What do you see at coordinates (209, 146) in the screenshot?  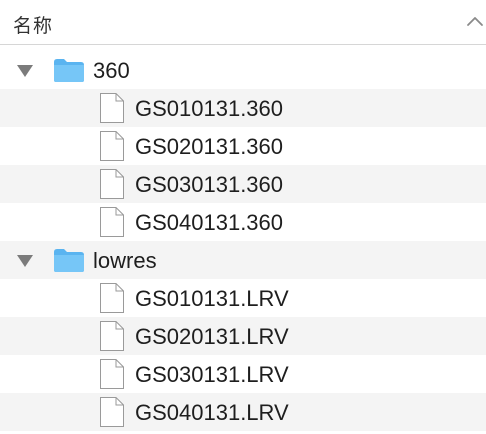 I see `file-name: GS020131.360` at bounding box center [209, 146].